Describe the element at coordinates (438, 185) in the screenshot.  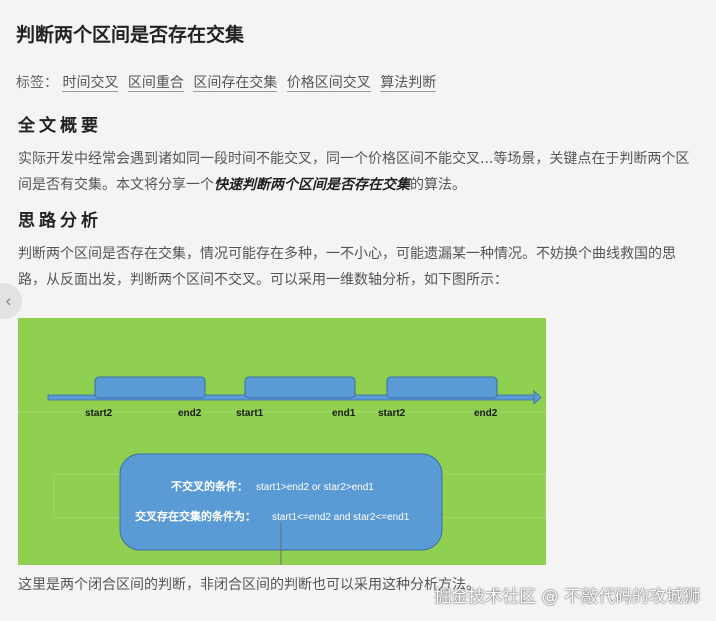
I see `overview-text-b: 的算法。` at that location.